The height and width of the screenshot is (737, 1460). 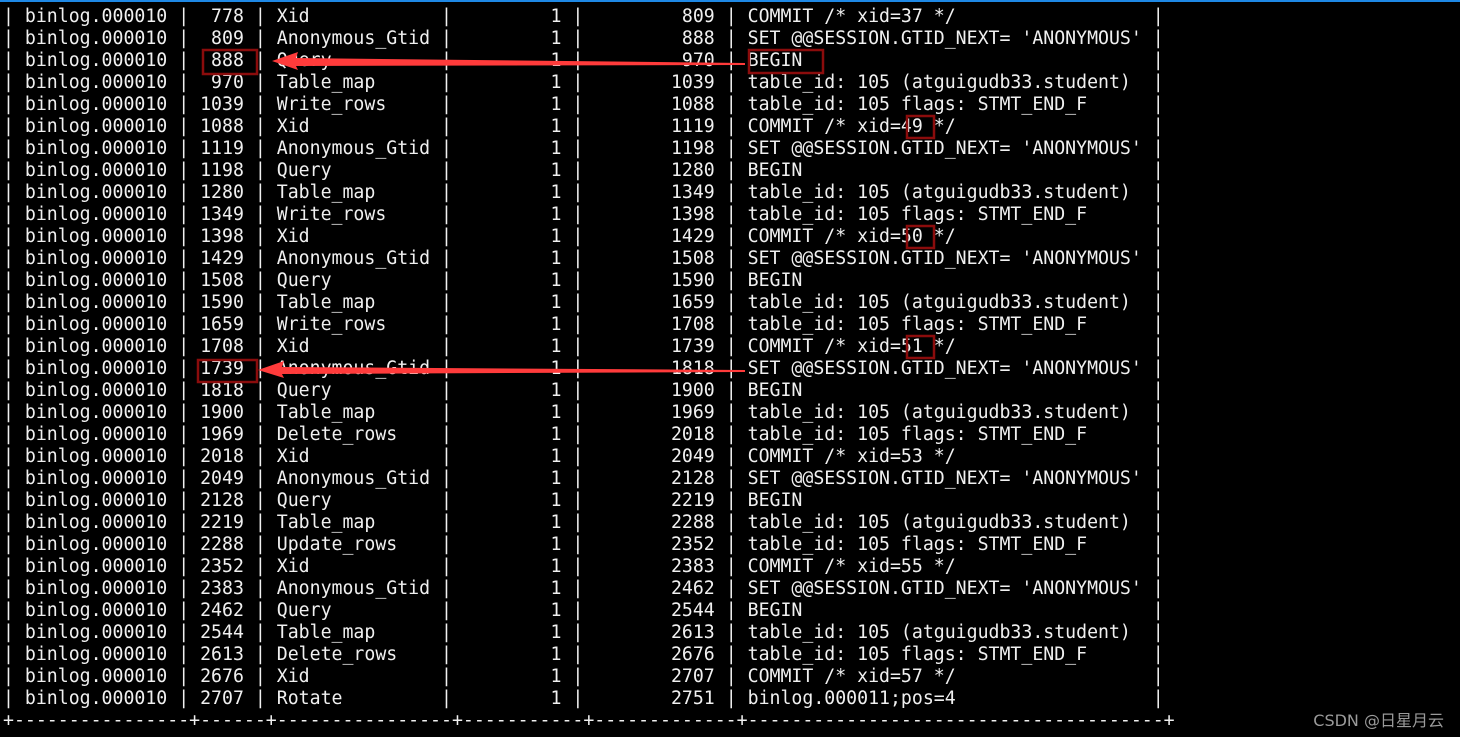 What do you see at coordinates (851, 676) in the screenshot?
I see `cell-info: COMMIT /* xid=57 */` at bounding box center [851, 676].